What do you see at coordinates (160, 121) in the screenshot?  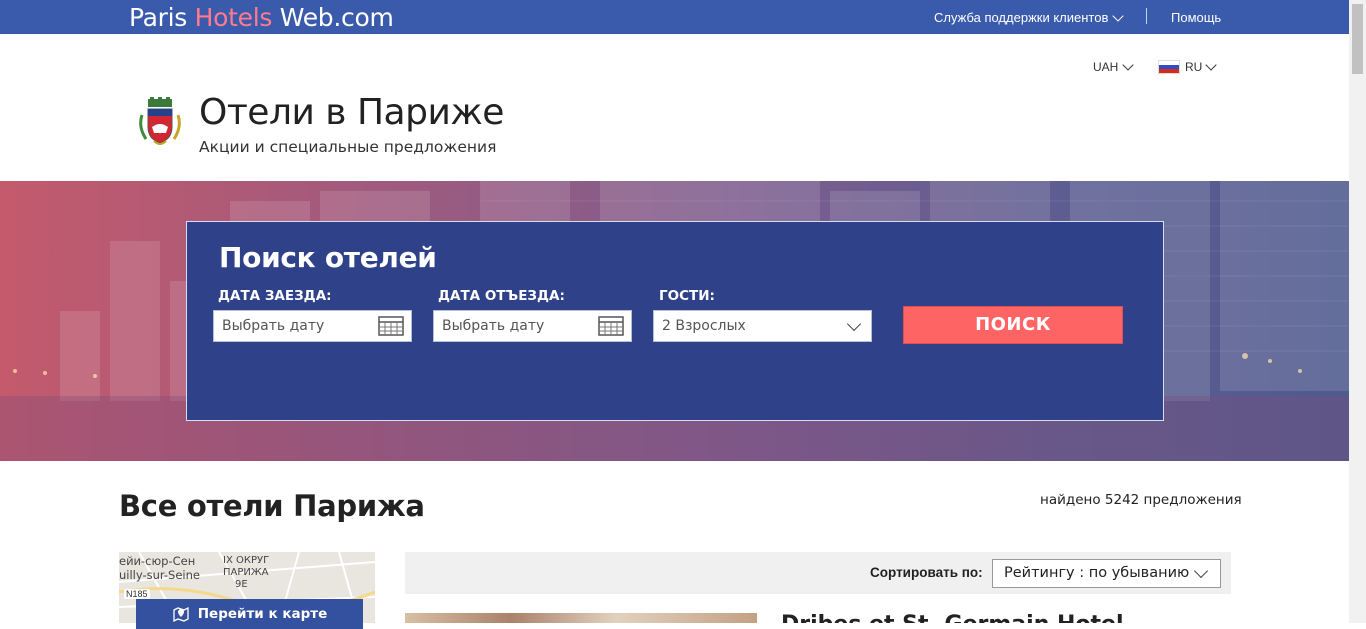 I see `paris-coat-of-arms-icon` at bounding box center [160, 121].